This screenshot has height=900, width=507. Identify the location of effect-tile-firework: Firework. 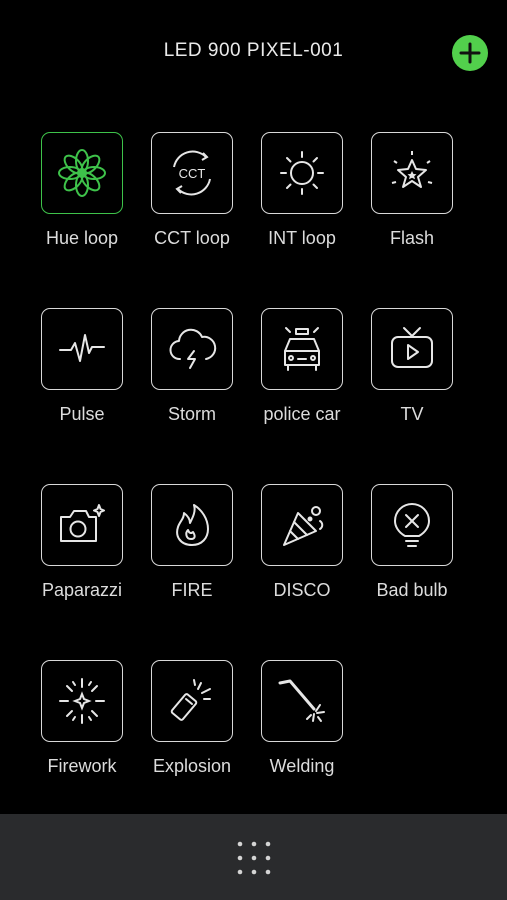
(78, 730).